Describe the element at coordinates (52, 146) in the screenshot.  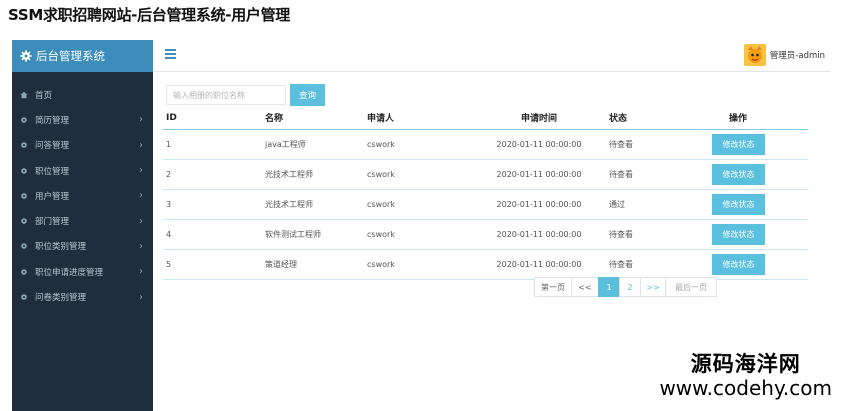
I see `sidebar-item-label: 问答管理` at that location.